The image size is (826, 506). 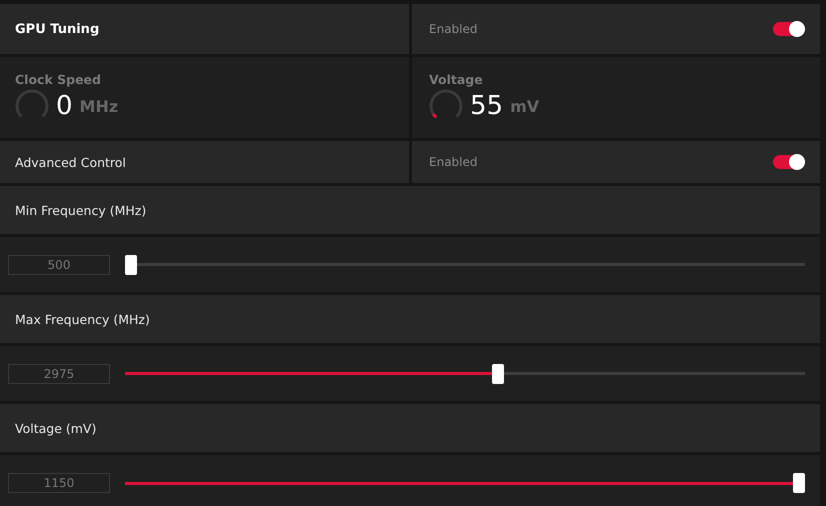 I want to click on gauge-unit: MHz, so click(x=99, y=106).